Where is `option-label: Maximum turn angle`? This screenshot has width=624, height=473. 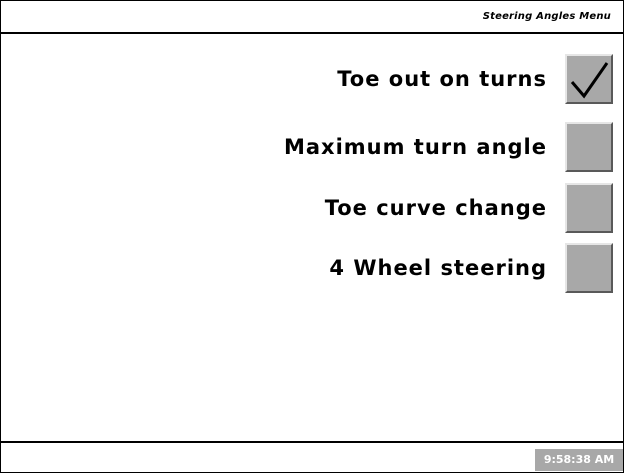
option-label: Maximum turn angle is located at coordinates (415, 147).